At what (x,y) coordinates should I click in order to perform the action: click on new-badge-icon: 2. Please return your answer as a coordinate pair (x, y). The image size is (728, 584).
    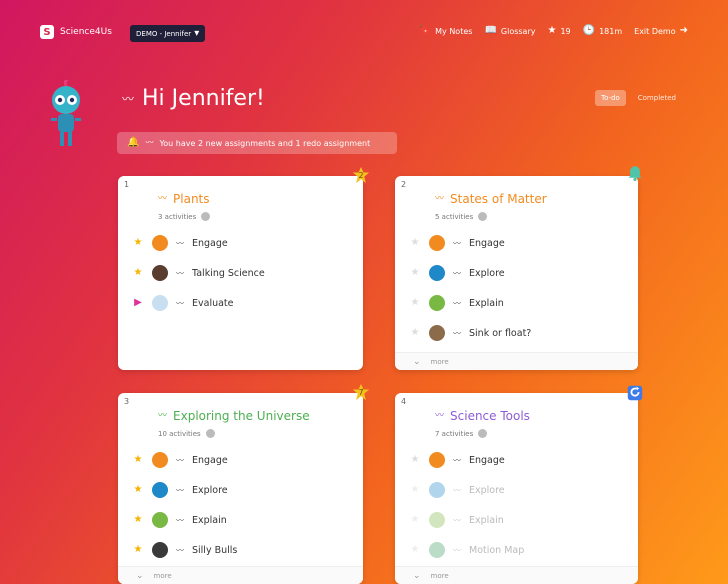
    Looking at the image, I should click on (361, 175).